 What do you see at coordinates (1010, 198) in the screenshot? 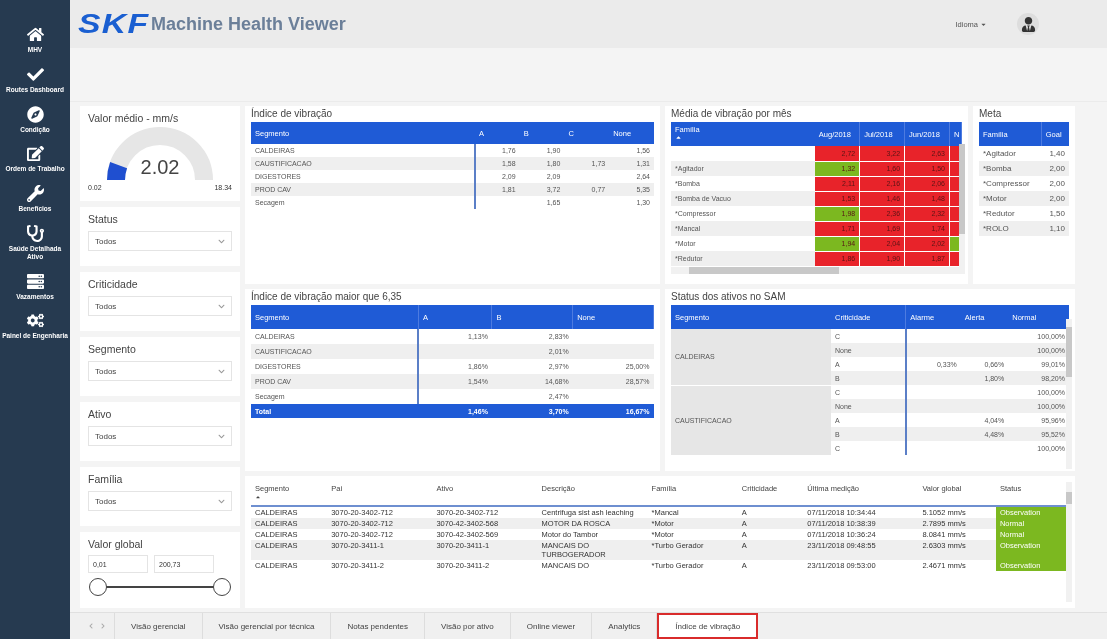
I see `table-cell: *Motor` at bounding box center [1010, 198].